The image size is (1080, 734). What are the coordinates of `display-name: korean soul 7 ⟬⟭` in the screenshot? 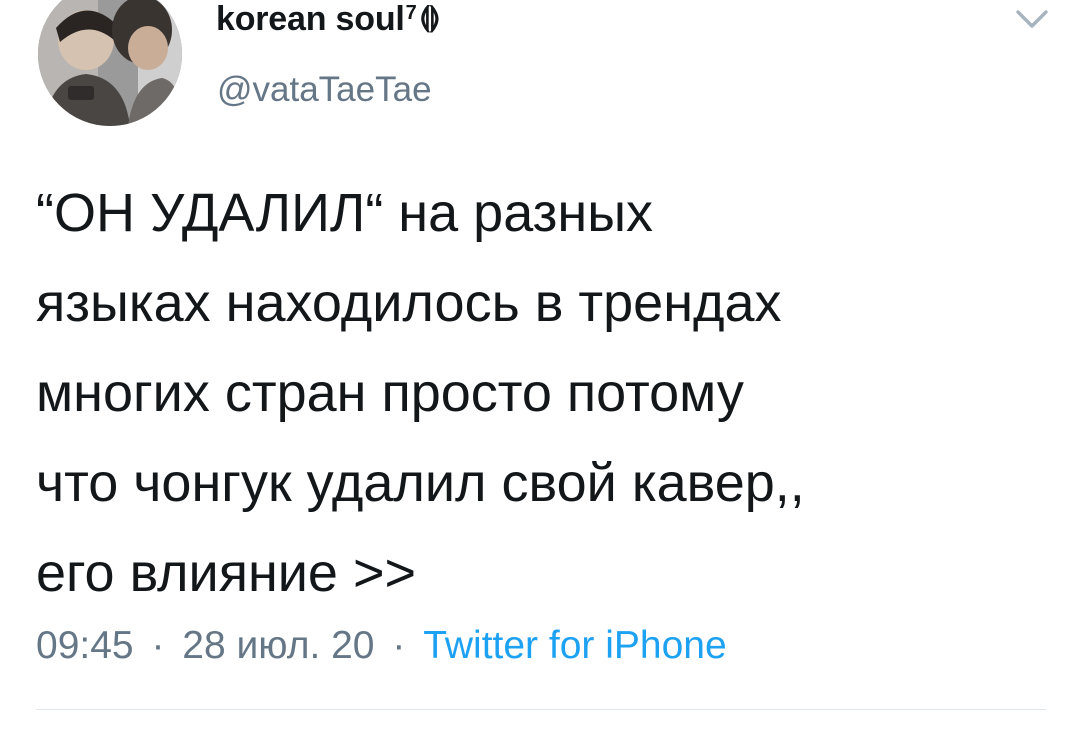 It's located at (328, 22).